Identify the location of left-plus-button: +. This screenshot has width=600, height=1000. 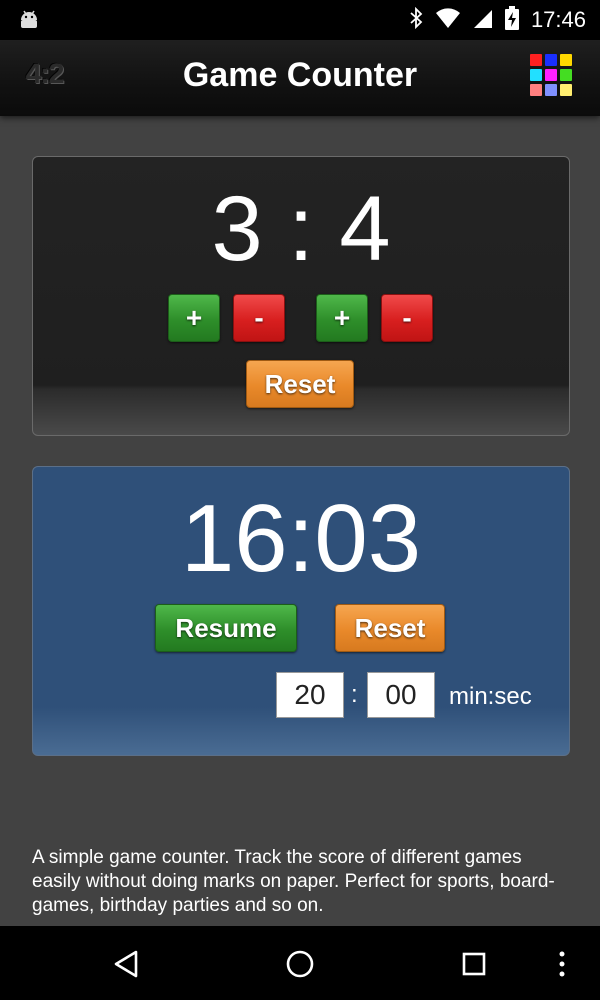
(194, 318).